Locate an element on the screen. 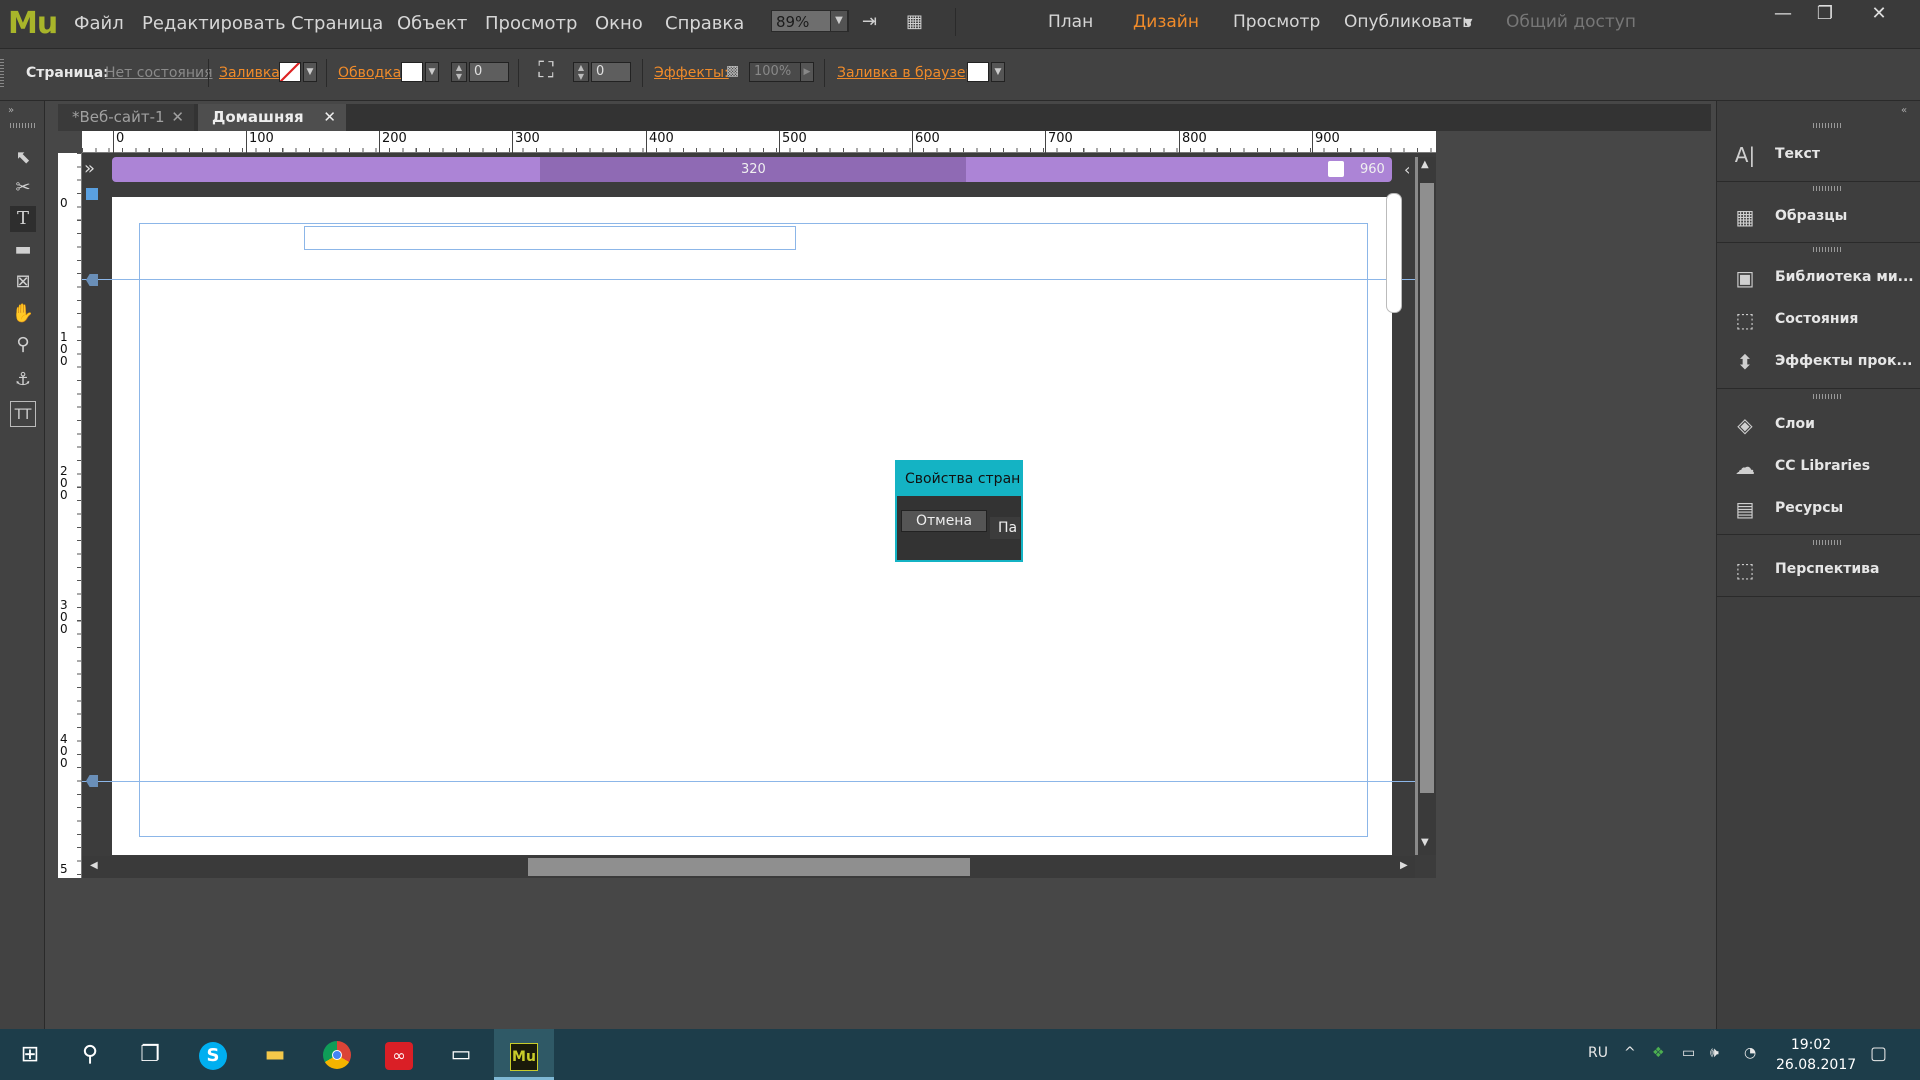  battery-icon: ▭ is located at coordinates (1688, 1053).